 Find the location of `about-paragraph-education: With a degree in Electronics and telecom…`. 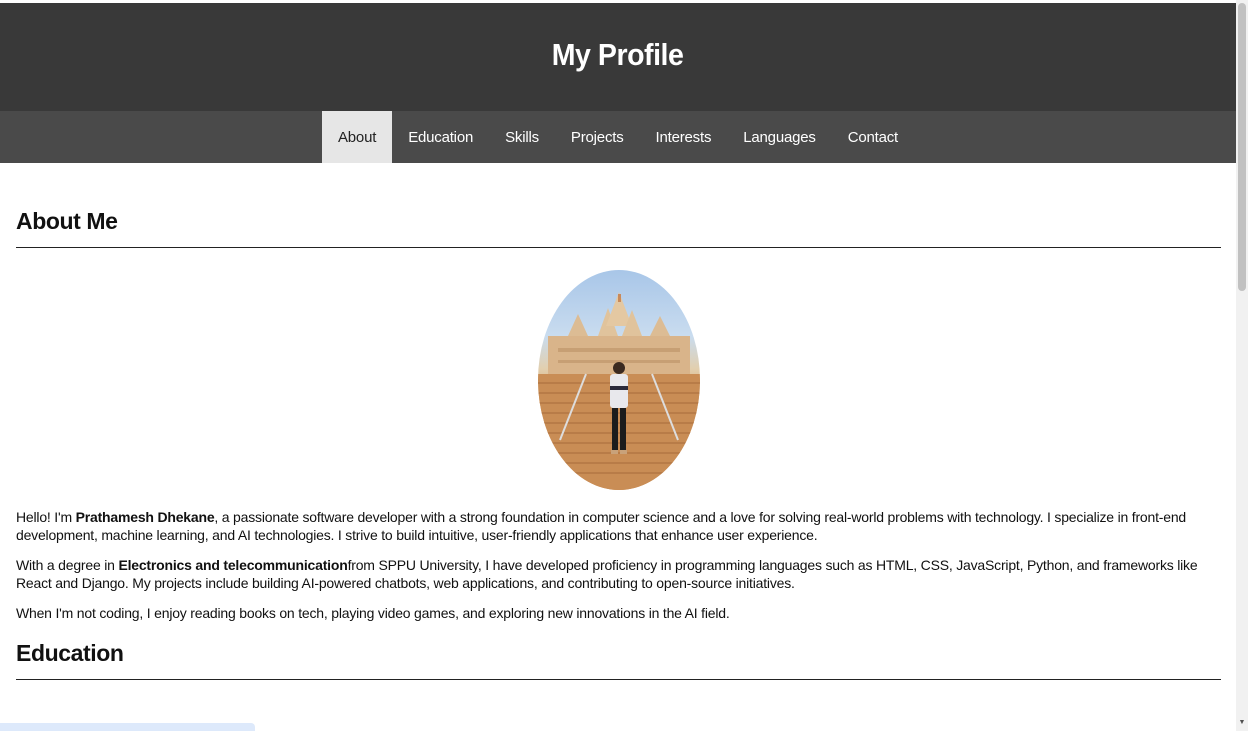

about-paragraph-education: With a degree in Electronics and telecom… is located at coordinates (607, 574).